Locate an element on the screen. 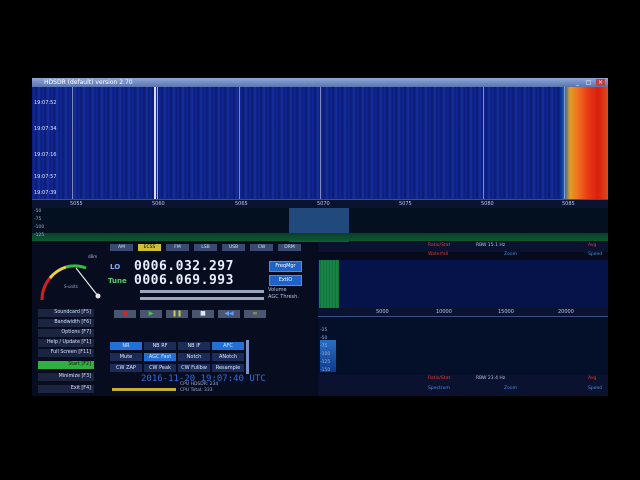  minimize-button: Minimize [F3] is located at coordinates (66, 377).